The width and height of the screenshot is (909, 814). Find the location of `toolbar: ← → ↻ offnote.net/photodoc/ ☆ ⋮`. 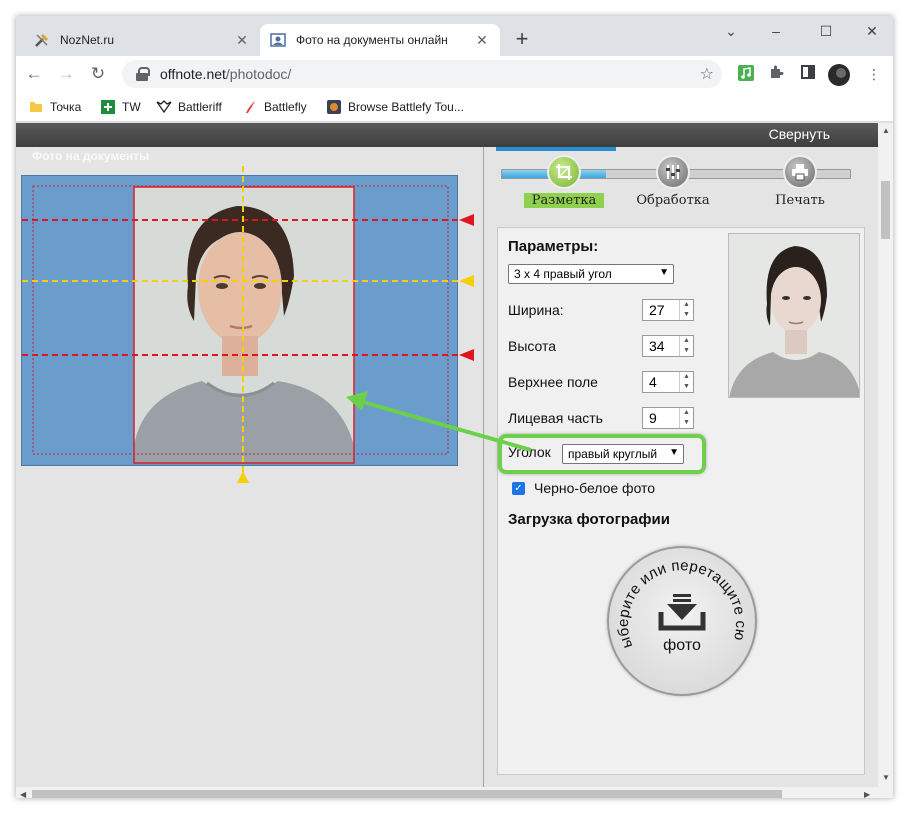

toolbar: ← → ↻ offnote.net/photodoc/ ☆ ⋮ is located at coordinates (454, 74).